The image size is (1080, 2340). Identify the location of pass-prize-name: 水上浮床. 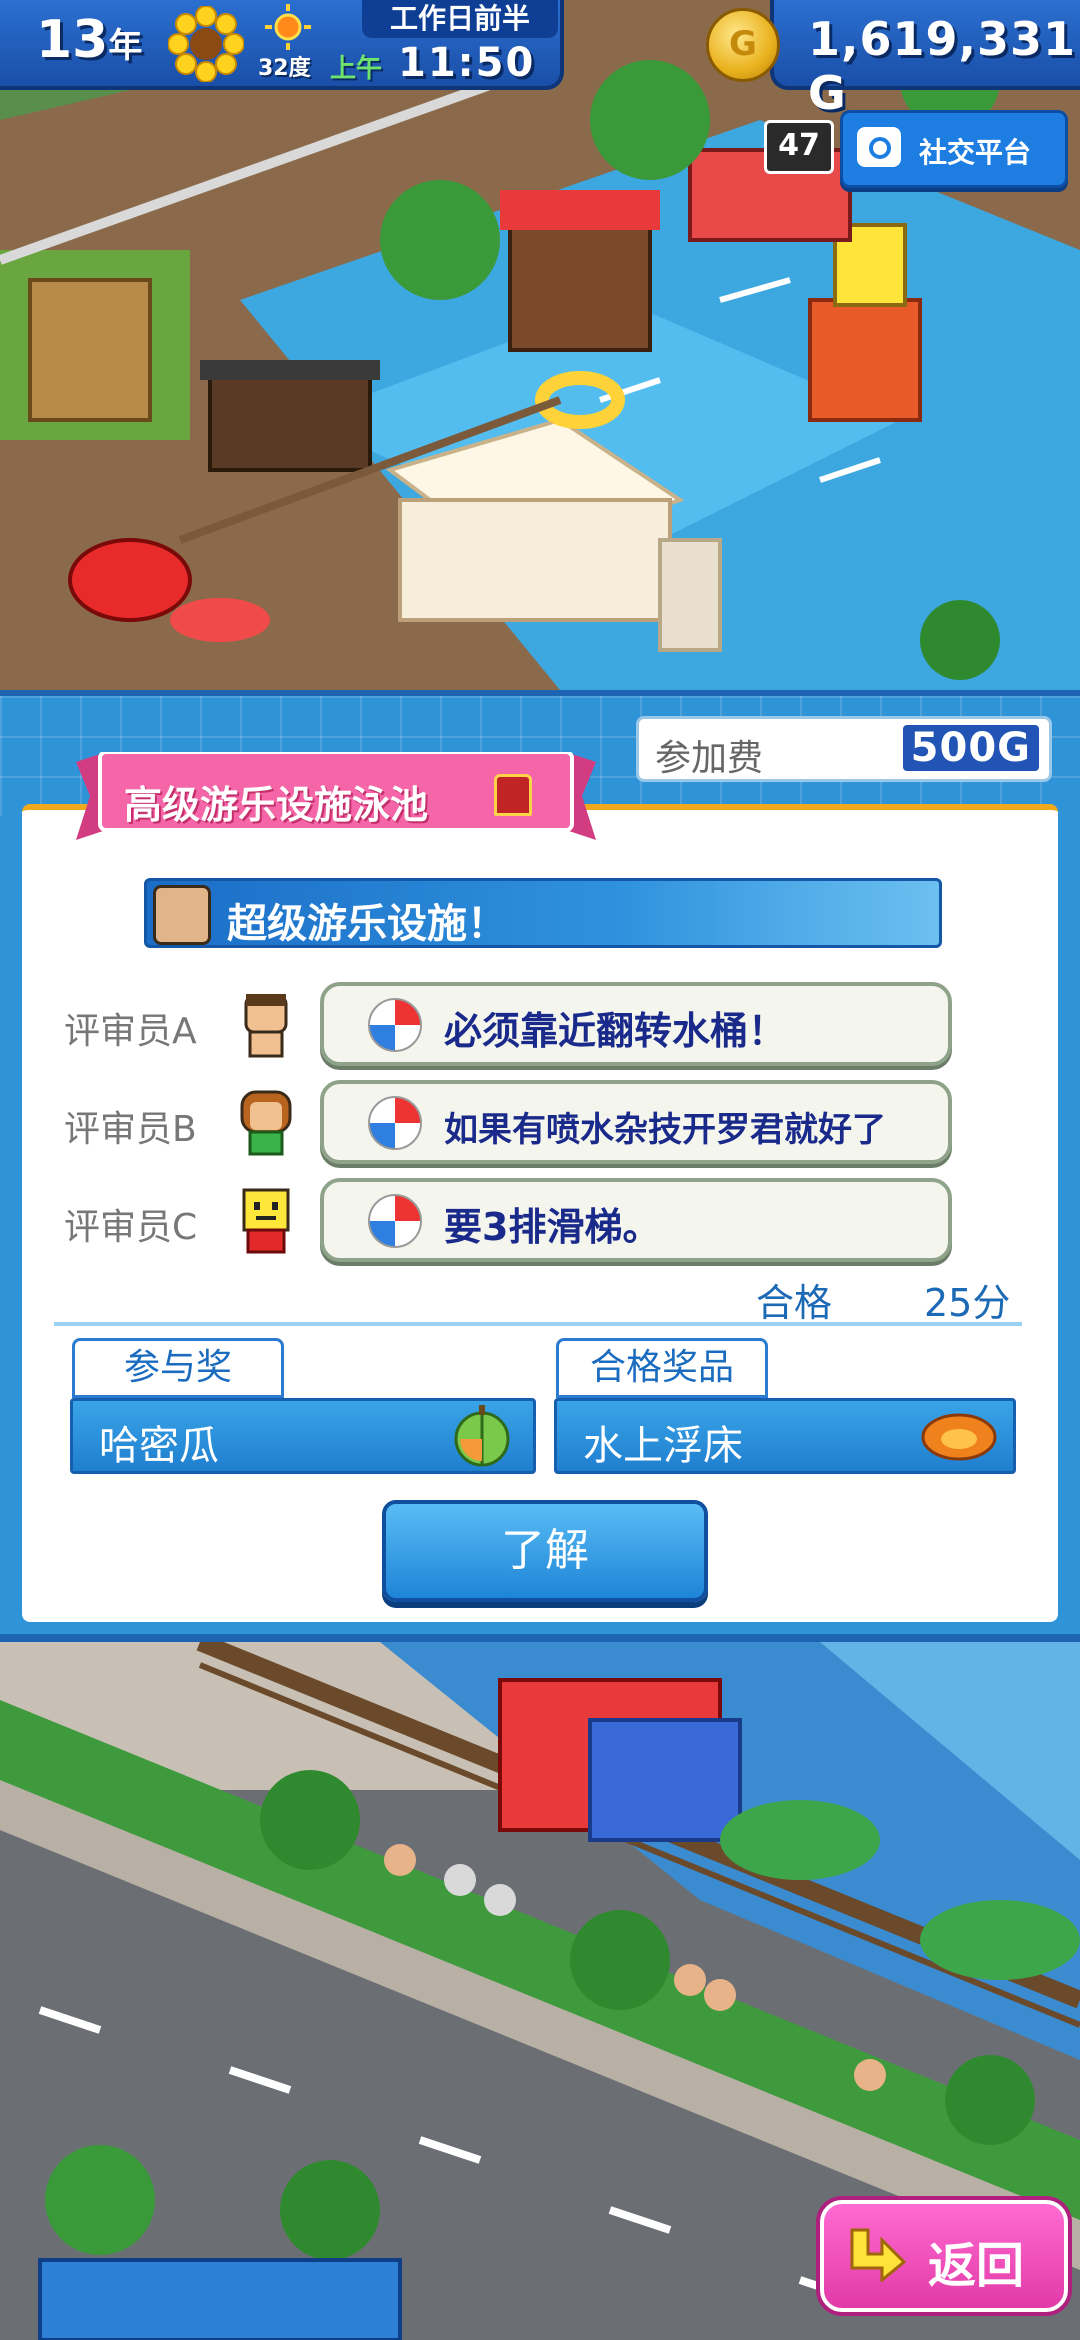
(663, 1446).